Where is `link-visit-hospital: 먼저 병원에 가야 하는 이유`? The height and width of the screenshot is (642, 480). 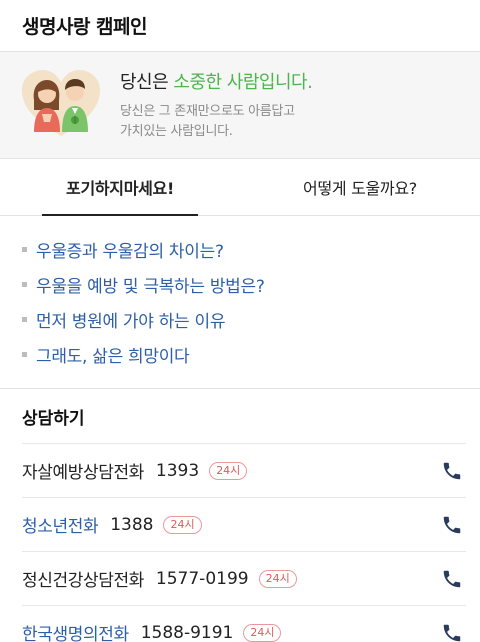
link-visit-hospital: 먼저 병원에 가야 하는 이유 is located at coordinates (130, 319).